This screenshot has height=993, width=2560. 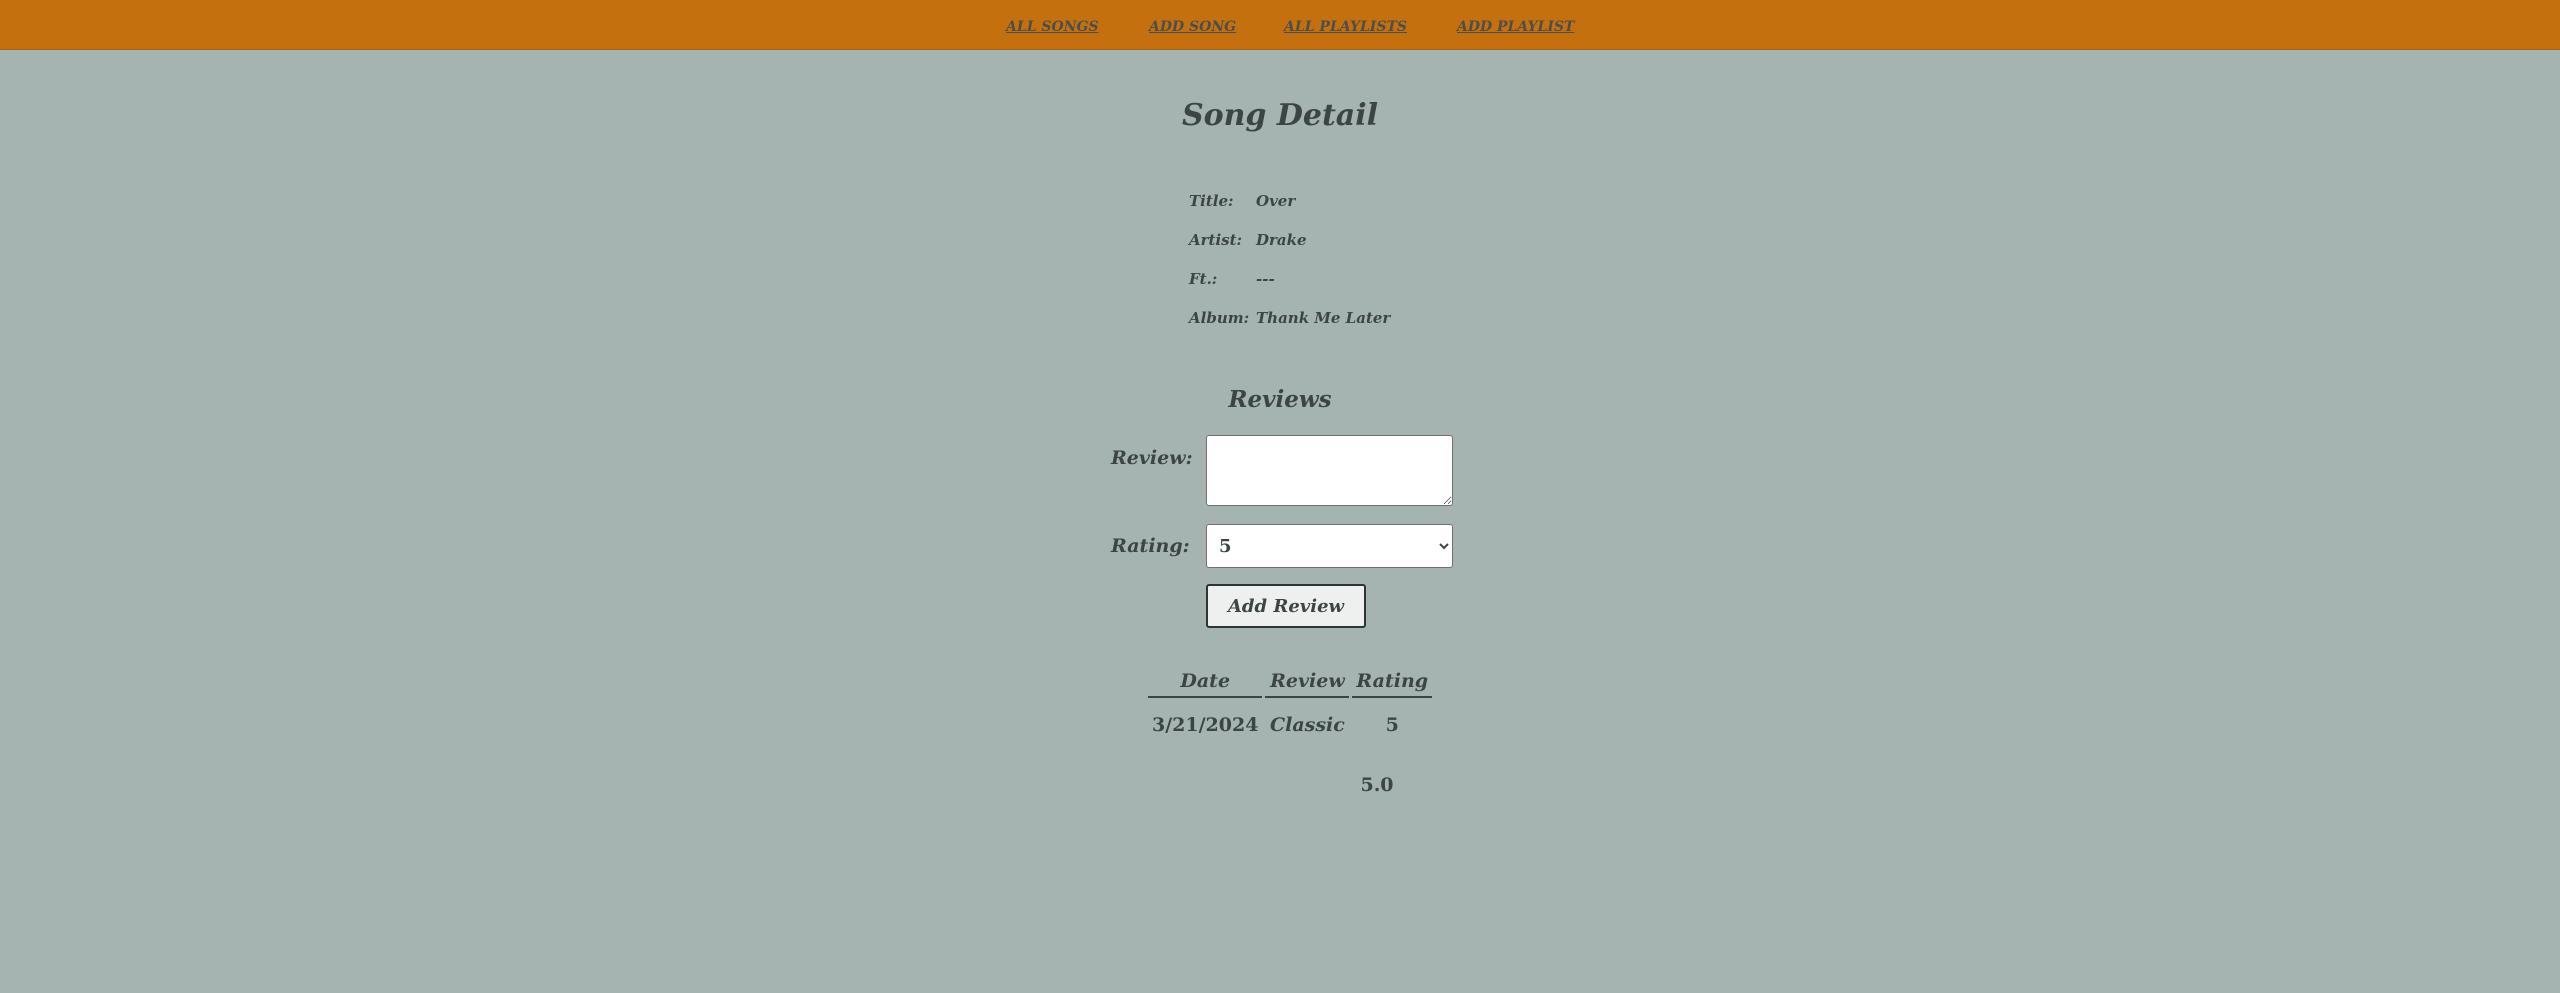 What do you see at coordinates (1286, 606) in the screenshot?
I see `add-review-button: Add Review` at bounding box center [1286, 606].